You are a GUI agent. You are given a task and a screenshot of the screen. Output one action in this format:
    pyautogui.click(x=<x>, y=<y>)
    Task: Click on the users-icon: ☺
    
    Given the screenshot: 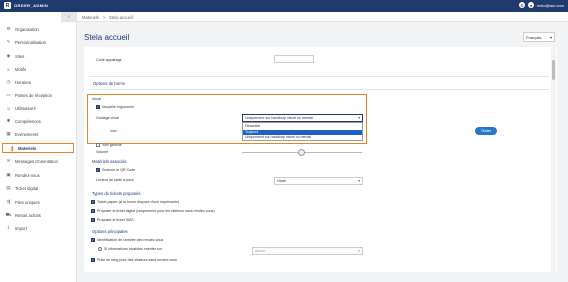 What is the action you would take?
    pyautogui.click(x=8, y=108)
    